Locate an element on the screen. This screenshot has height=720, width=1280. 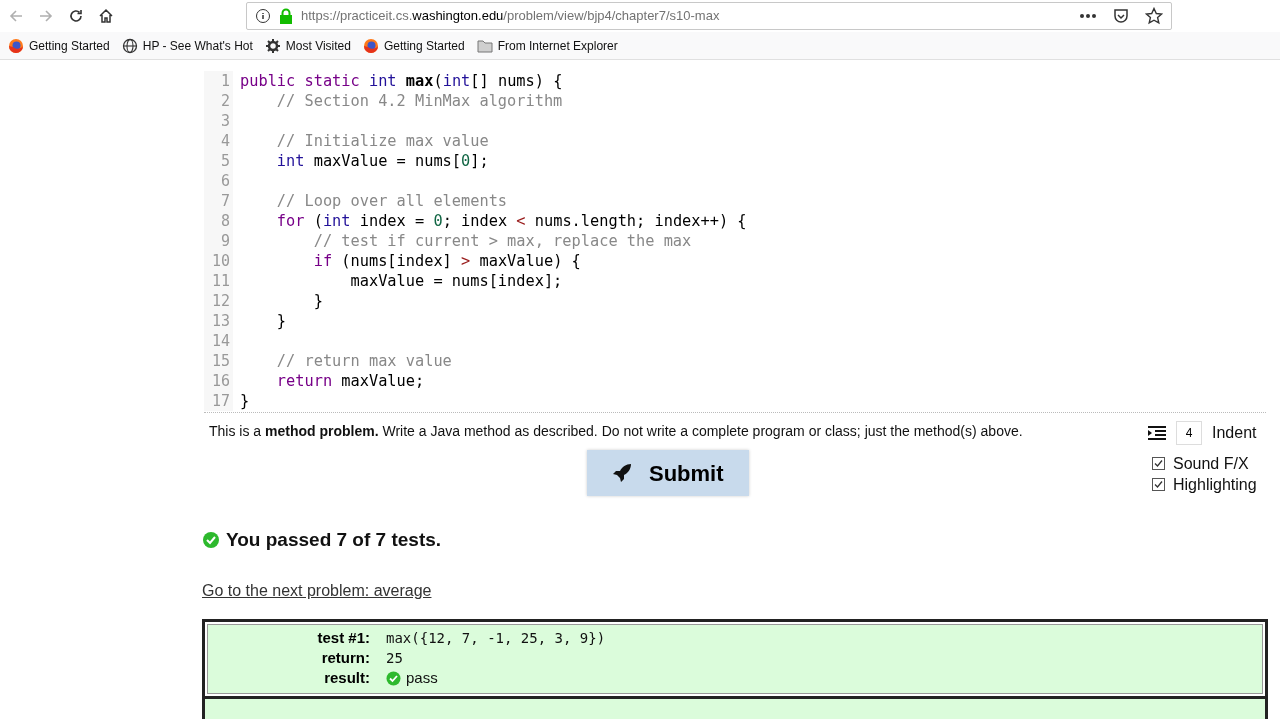
more-icon is located at coordinates (1088, 16).